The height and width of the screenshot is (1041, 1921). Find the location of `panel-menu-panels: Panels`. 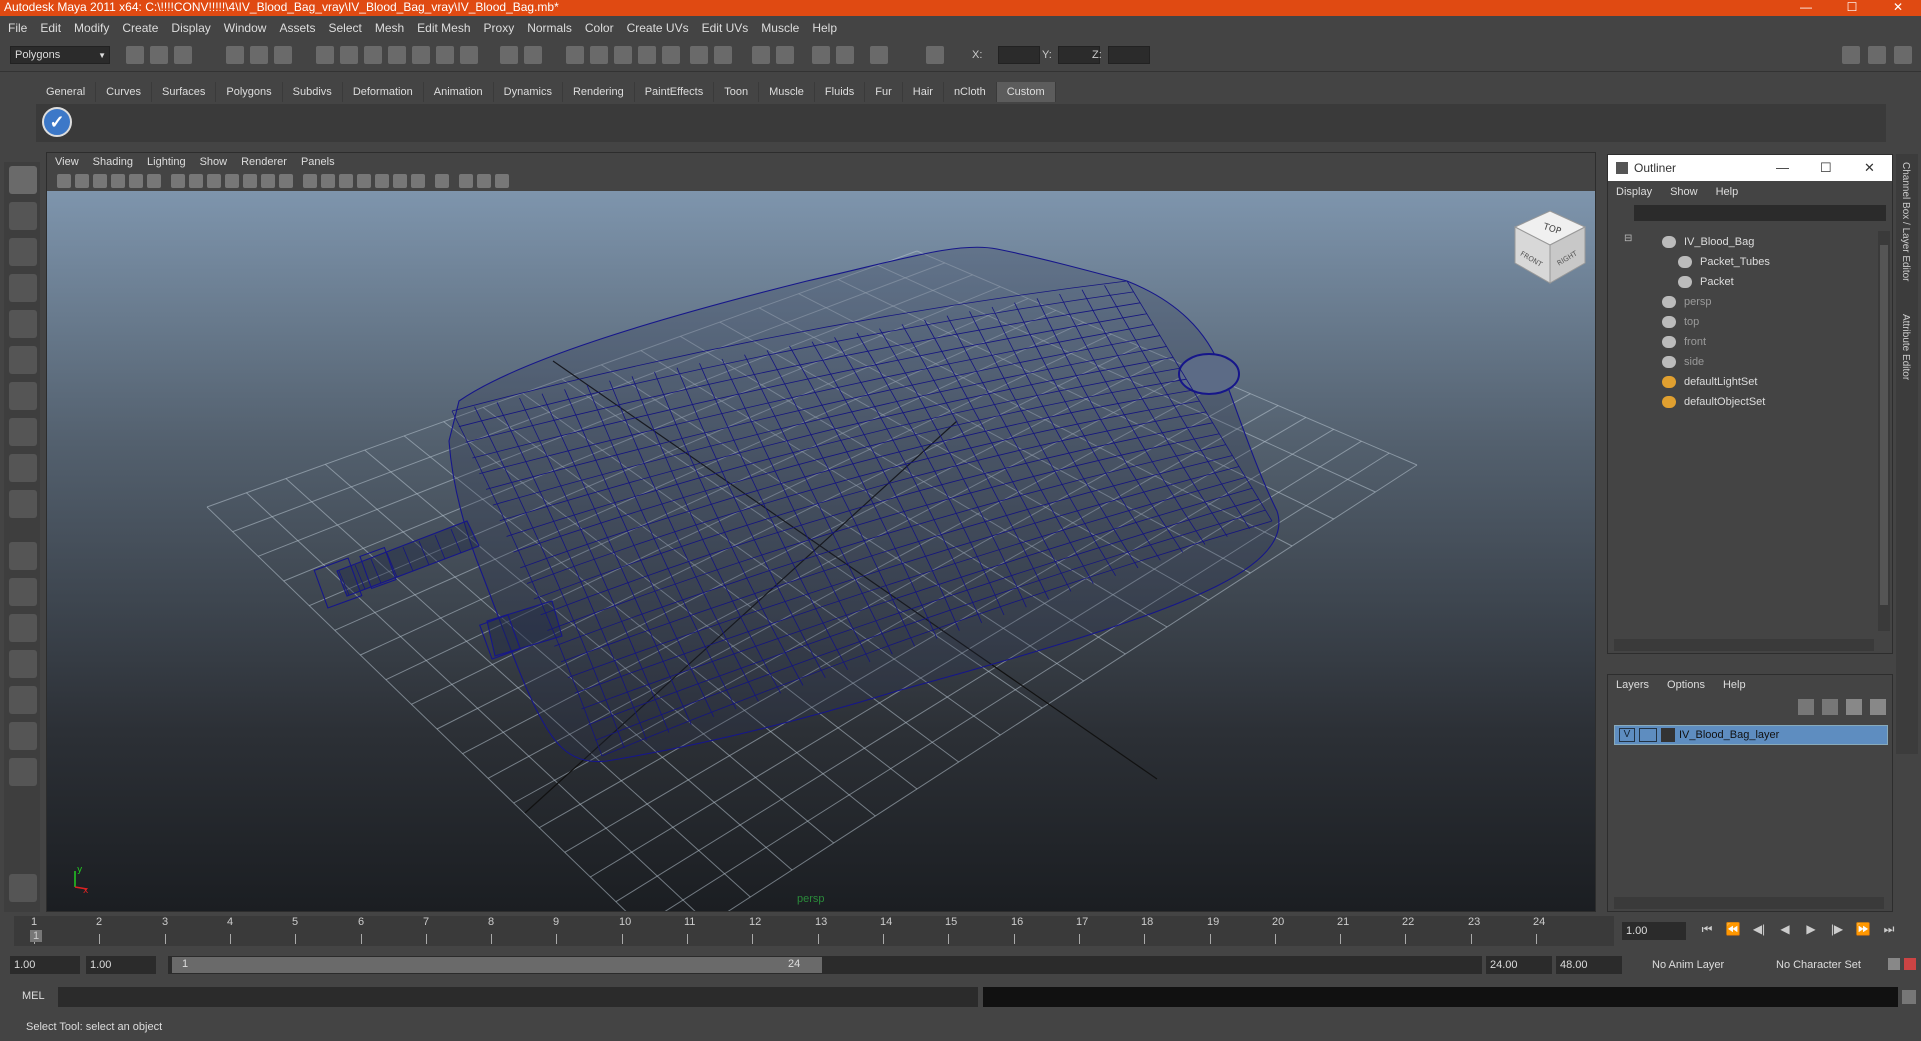

panel-menu-panels: Panels is located at coordinates (318, 162).